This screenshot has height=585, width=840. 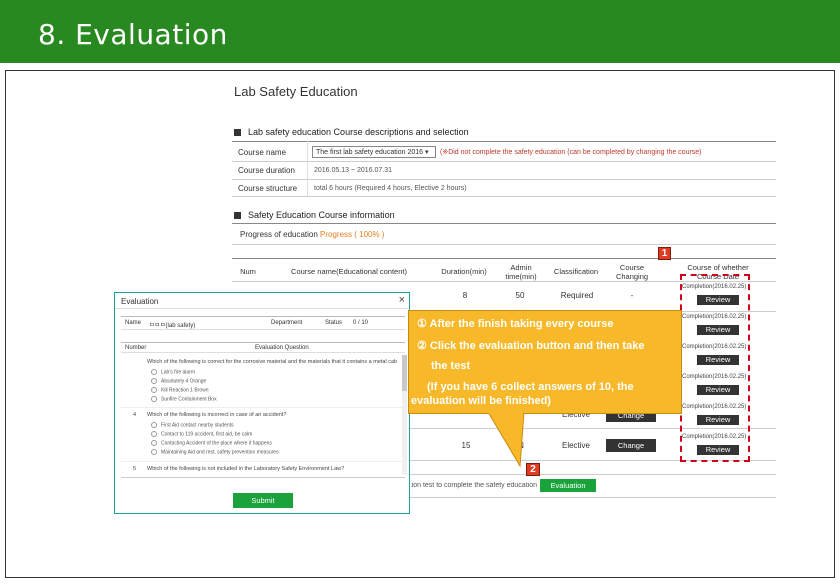 What do you see at coordinates (533, 469) in the screenshot?
I see `step-badge-2: 2` at bounding box center [533, 469].